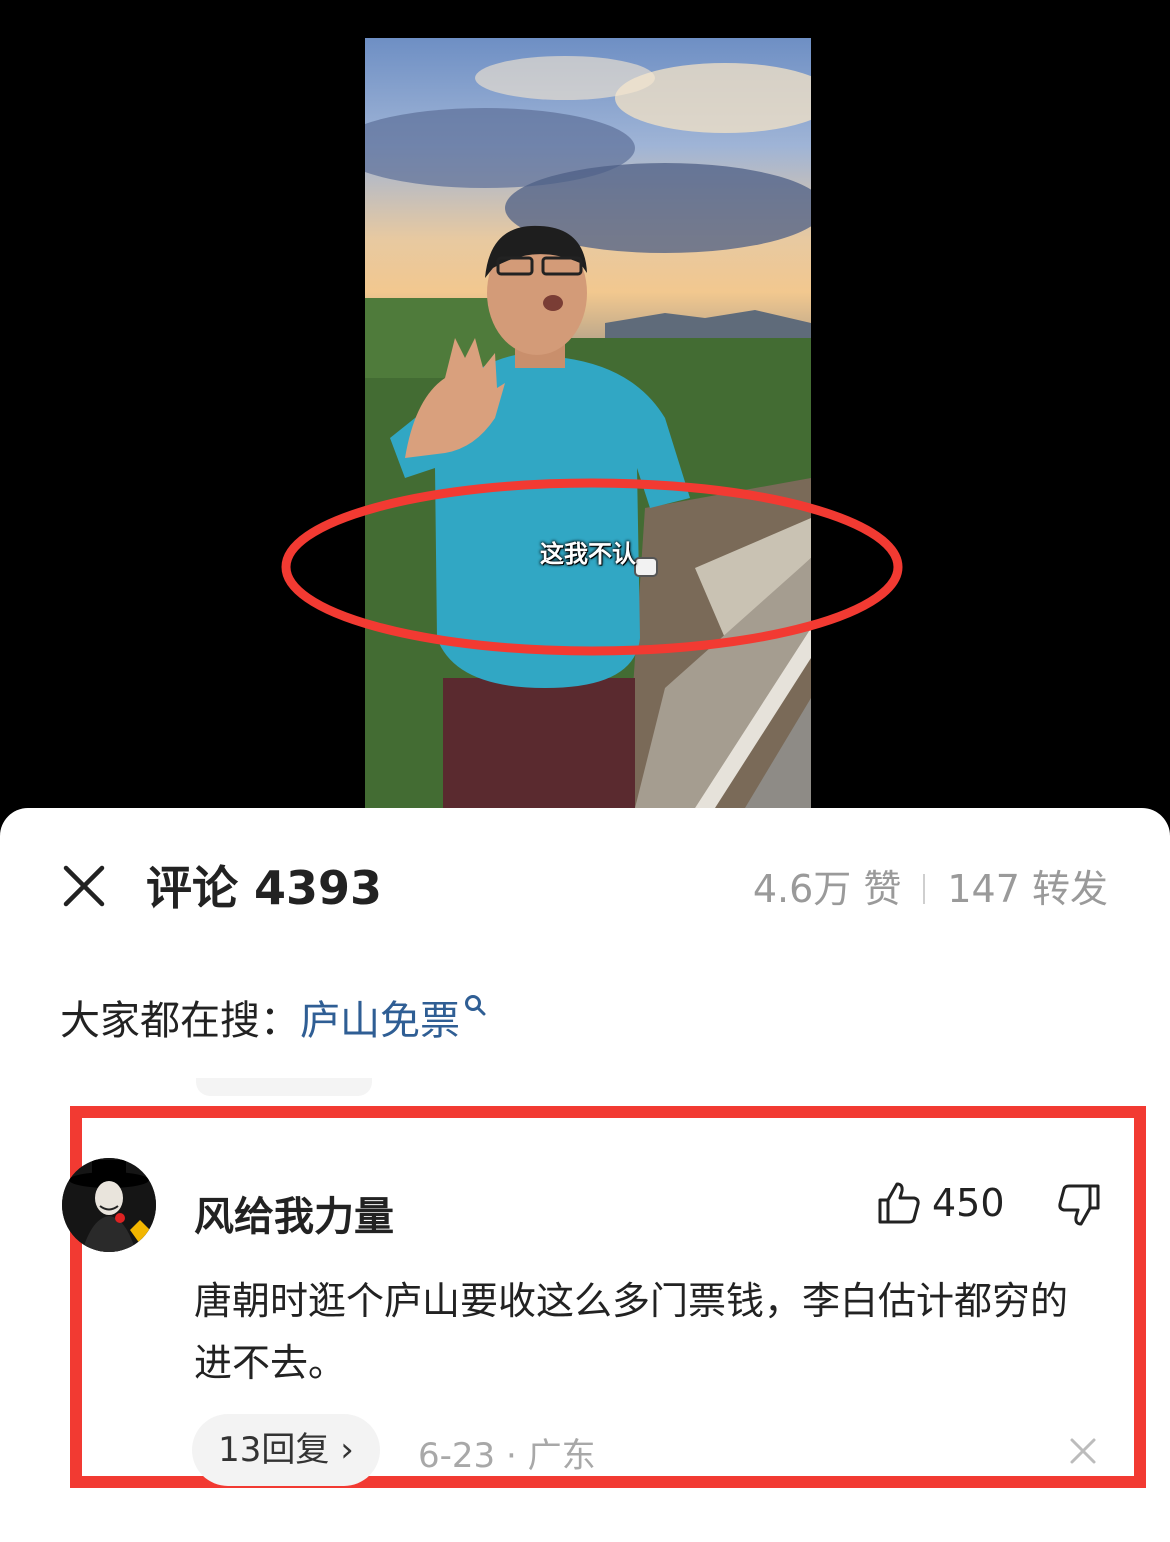  I want to click on avatar, so click(109, 1205).